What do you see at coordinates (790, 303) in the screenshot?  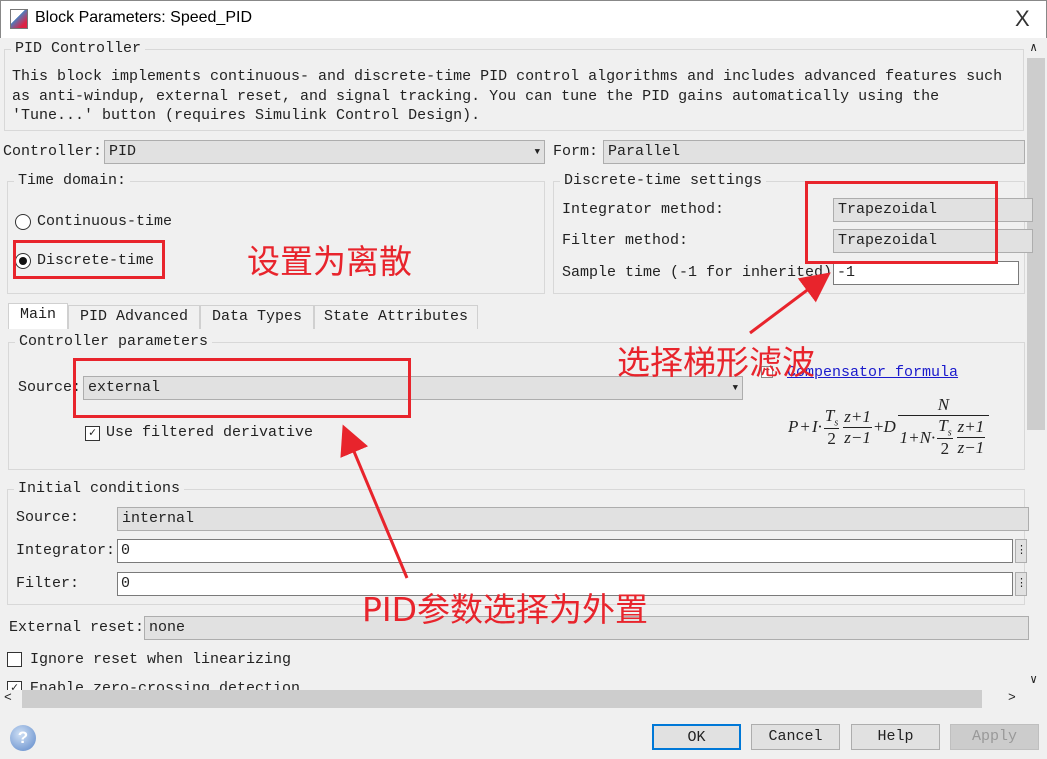 I see `arrow-to-sample-time` at bounding box center [790, 303].